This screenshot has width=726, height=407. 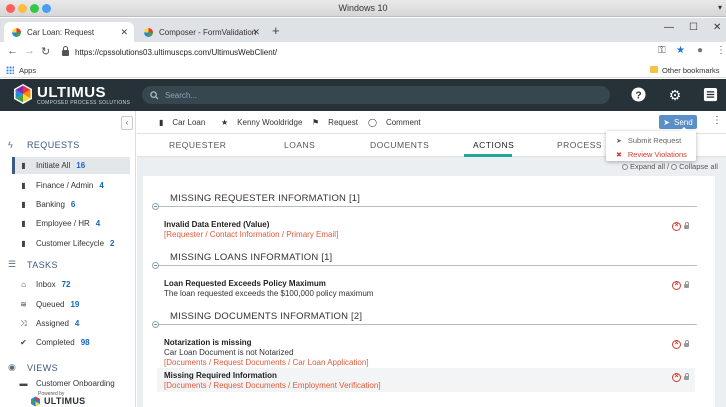 I want to click on folder-icon: ▬, so click(x=23, y=383).